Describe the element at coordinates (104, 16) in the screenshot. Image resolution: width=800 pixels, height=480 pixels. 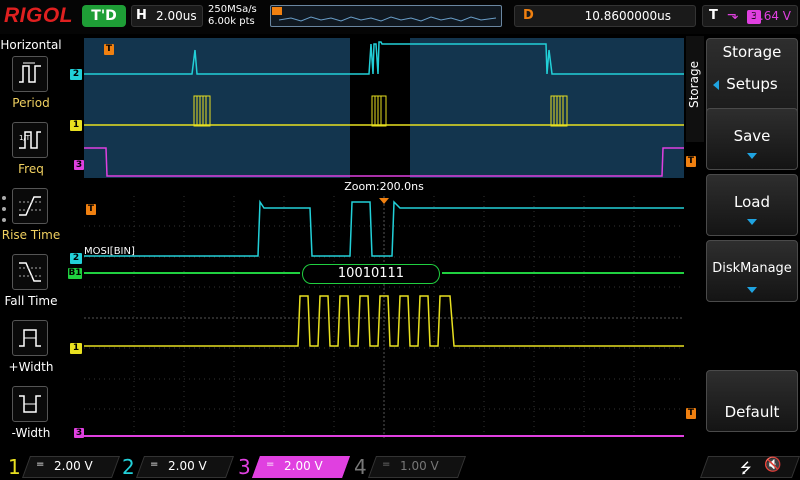
I see `trigger-status-badge: T'D` at that location.